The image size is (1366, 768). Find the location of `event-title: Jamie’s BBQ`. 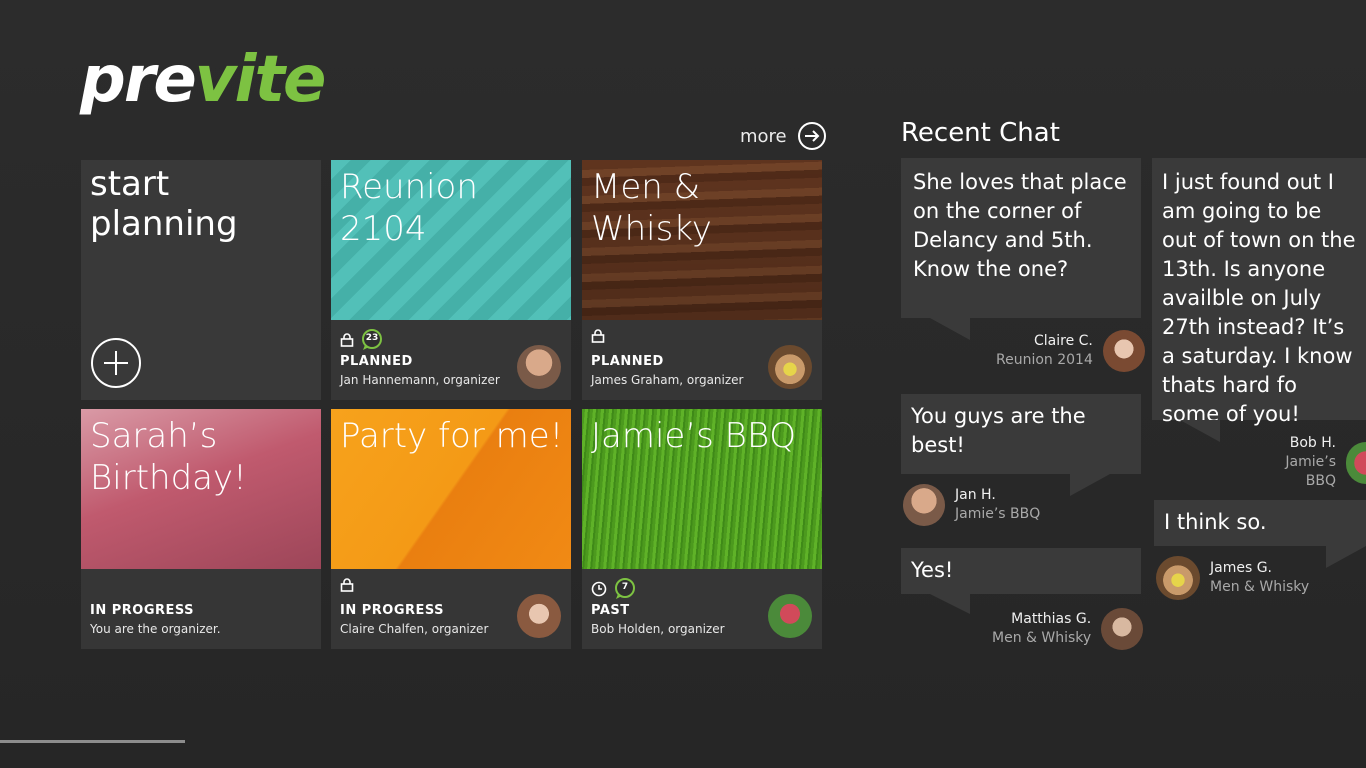

event-title: Jamie’s BBQ is located at coordinates (693, 436).